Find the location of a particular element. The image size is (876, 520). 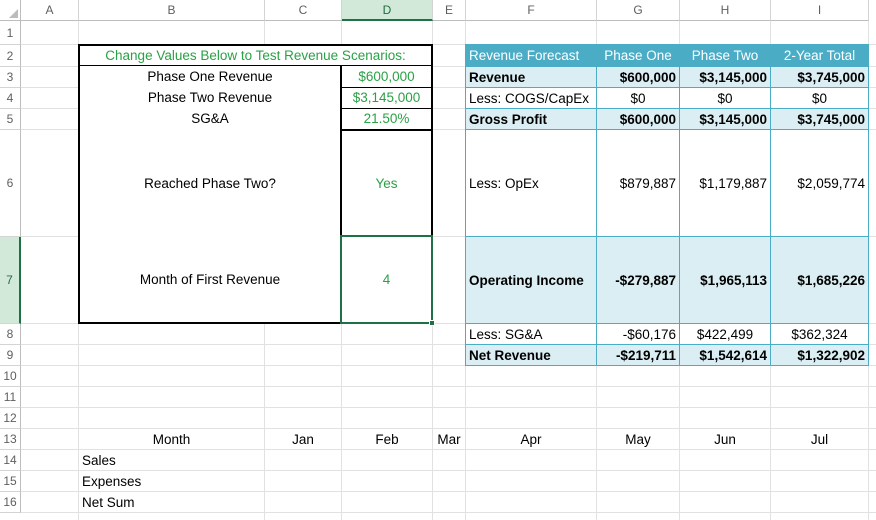

forecast-cell: $1,965,113 is located at coordinates (733, 280).